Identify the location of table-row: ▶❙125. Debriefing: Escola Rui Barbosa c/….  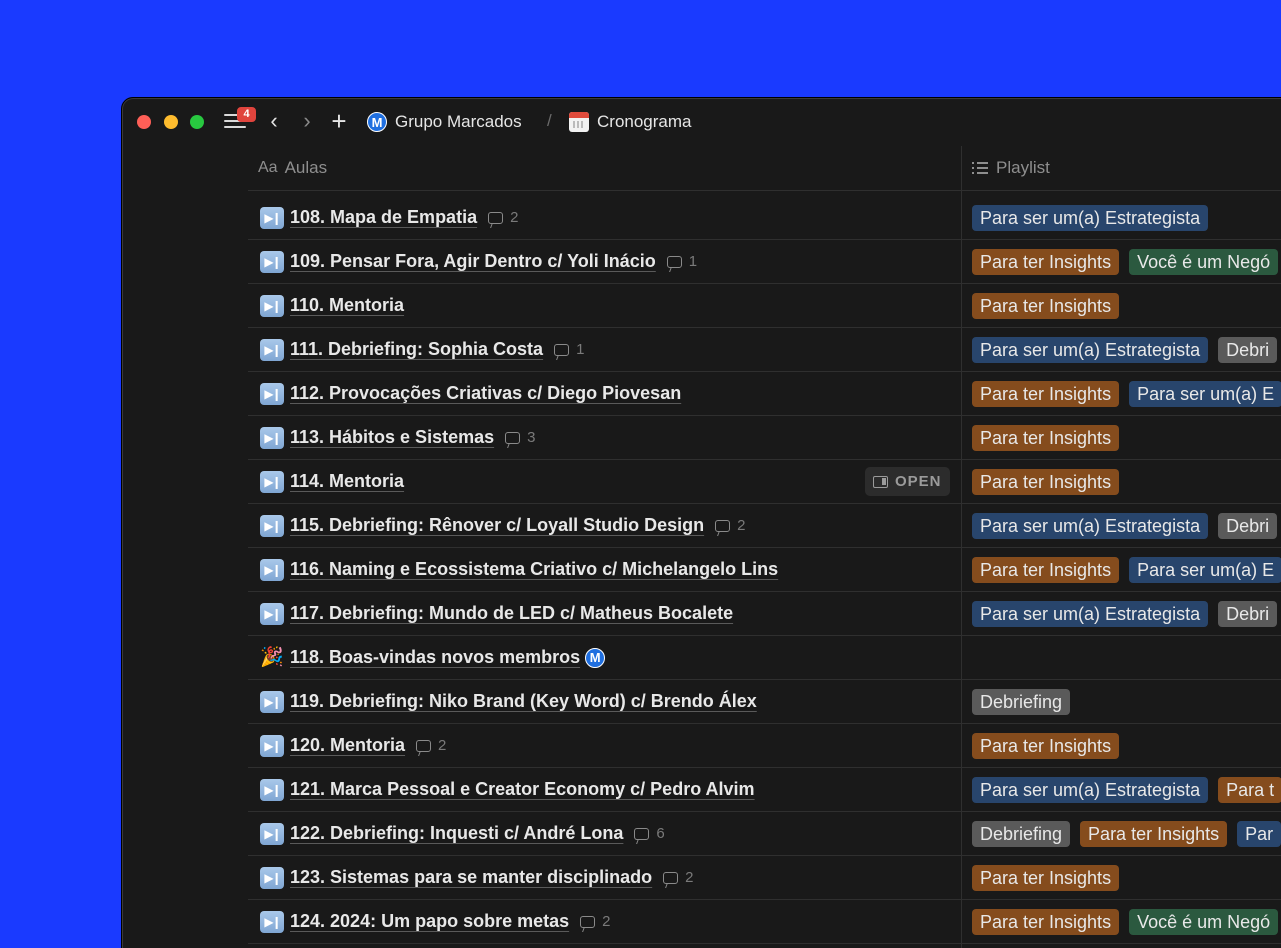
(764, 946).